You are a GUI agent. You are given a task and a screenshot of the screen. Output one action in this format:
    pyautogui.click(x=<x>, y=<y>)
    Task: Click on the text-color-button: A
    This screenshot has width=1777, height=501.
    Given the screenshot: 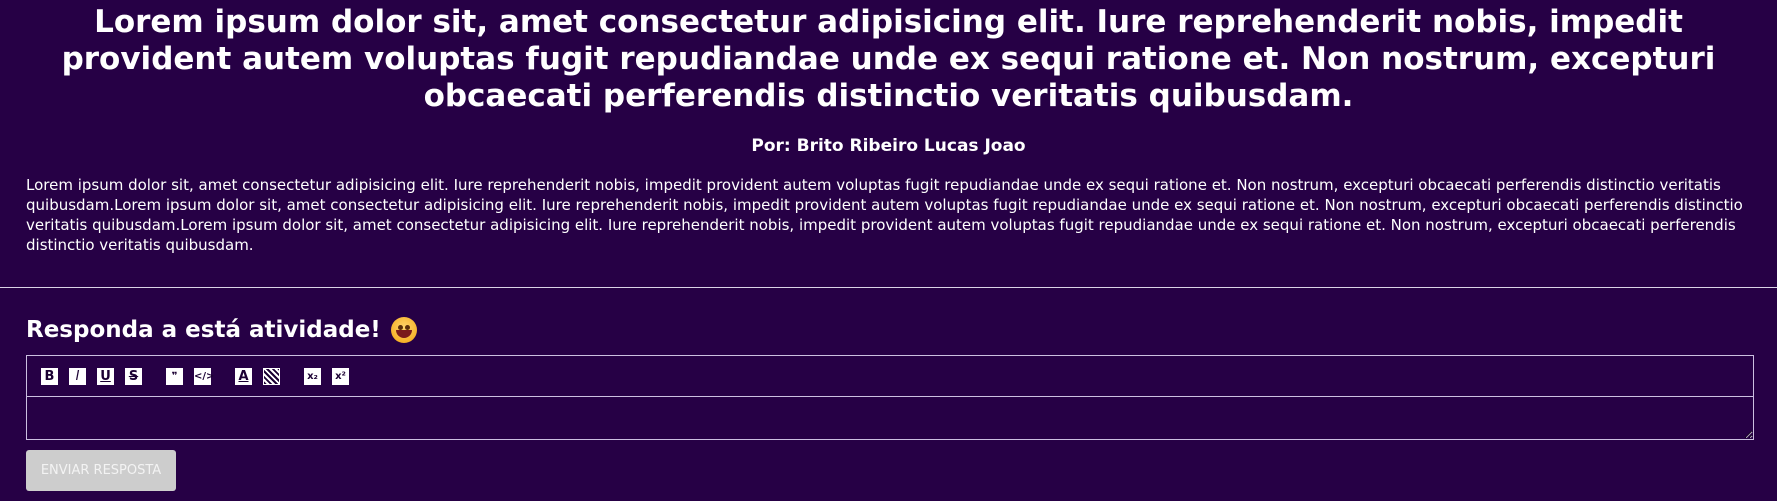 What is the action you would take?
    pyautogui.click(x=243, y=376)
    